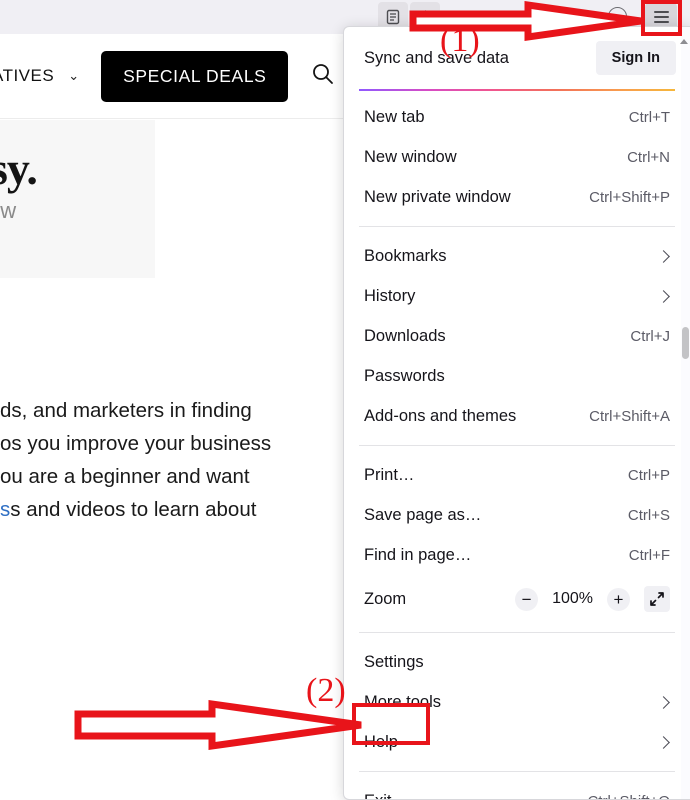 This screenshot has height=800, width=690. I want to click on fullscreen-expand-icon, so click(657, 599).